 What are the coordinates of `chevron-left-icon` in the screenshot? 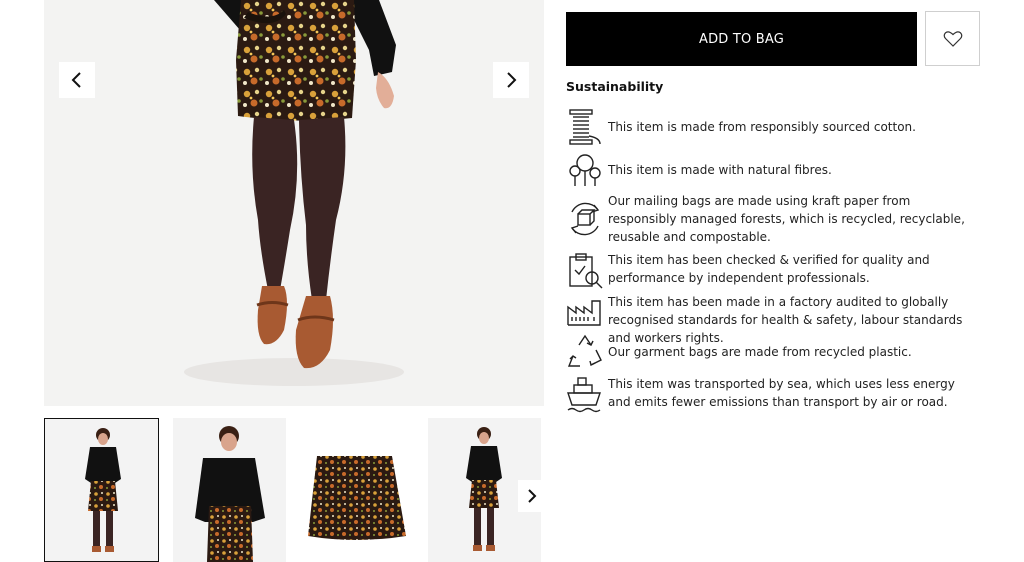 It's located at (76, 80).